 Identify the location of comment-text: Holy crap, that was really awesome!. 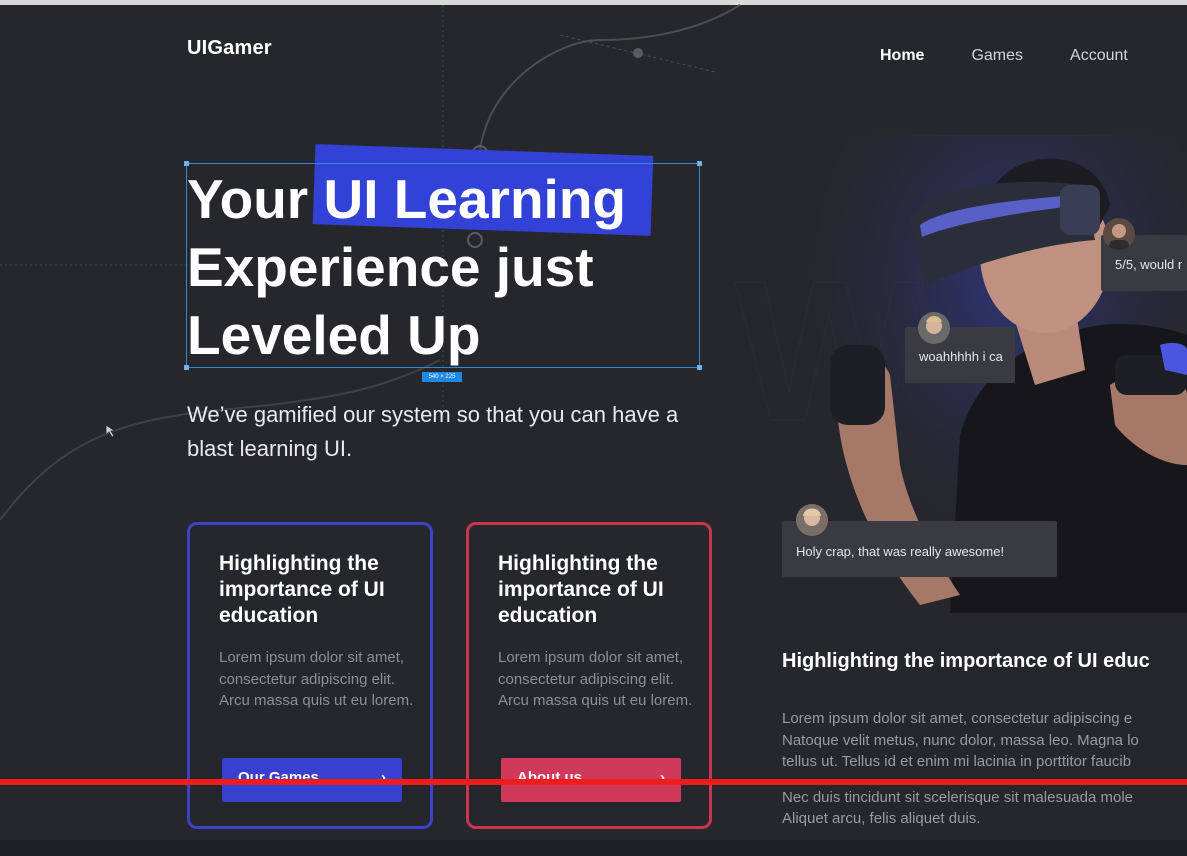
(900, 551).